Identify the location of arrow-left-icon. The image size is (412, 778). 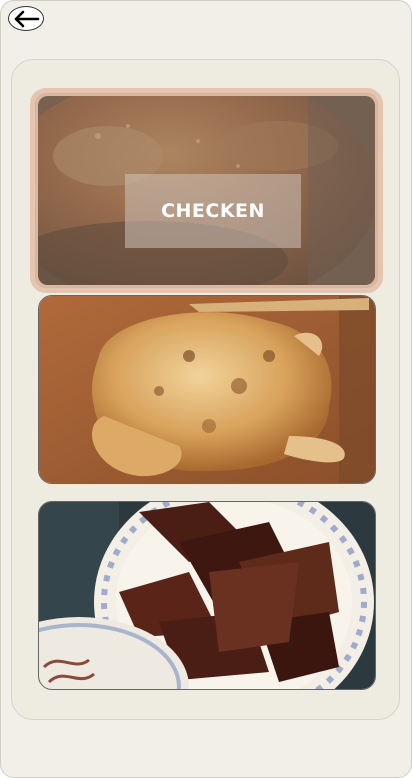
(27, 18).